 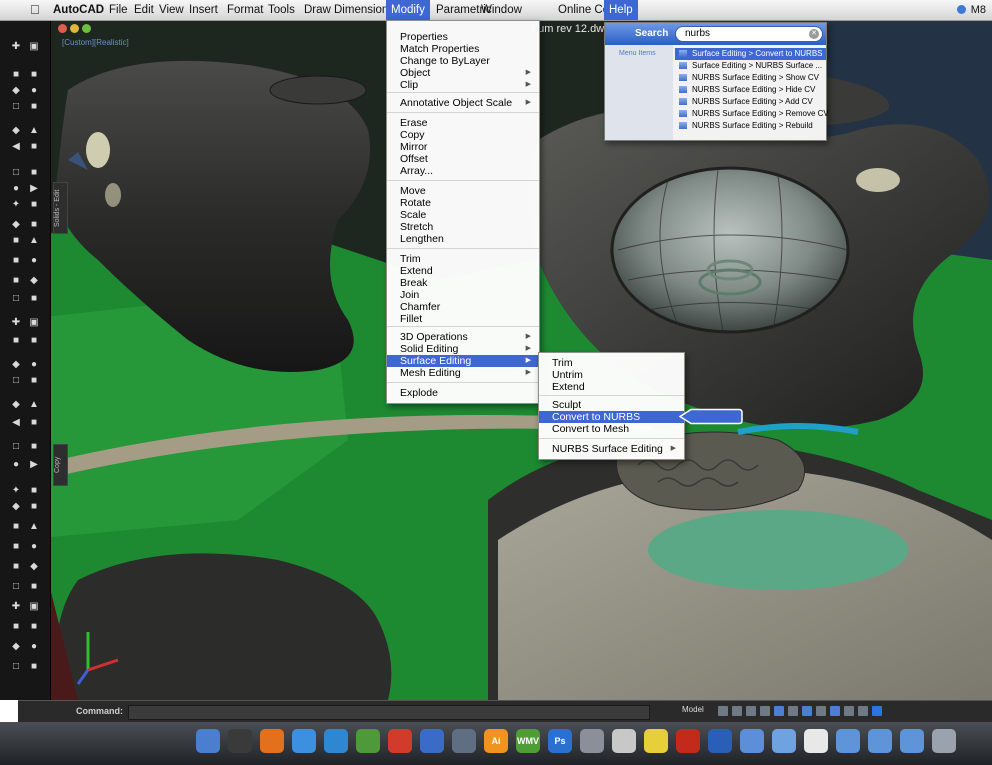 I want to click on menu-item-lengthen: Lengthen, so click(x=463, y=239).